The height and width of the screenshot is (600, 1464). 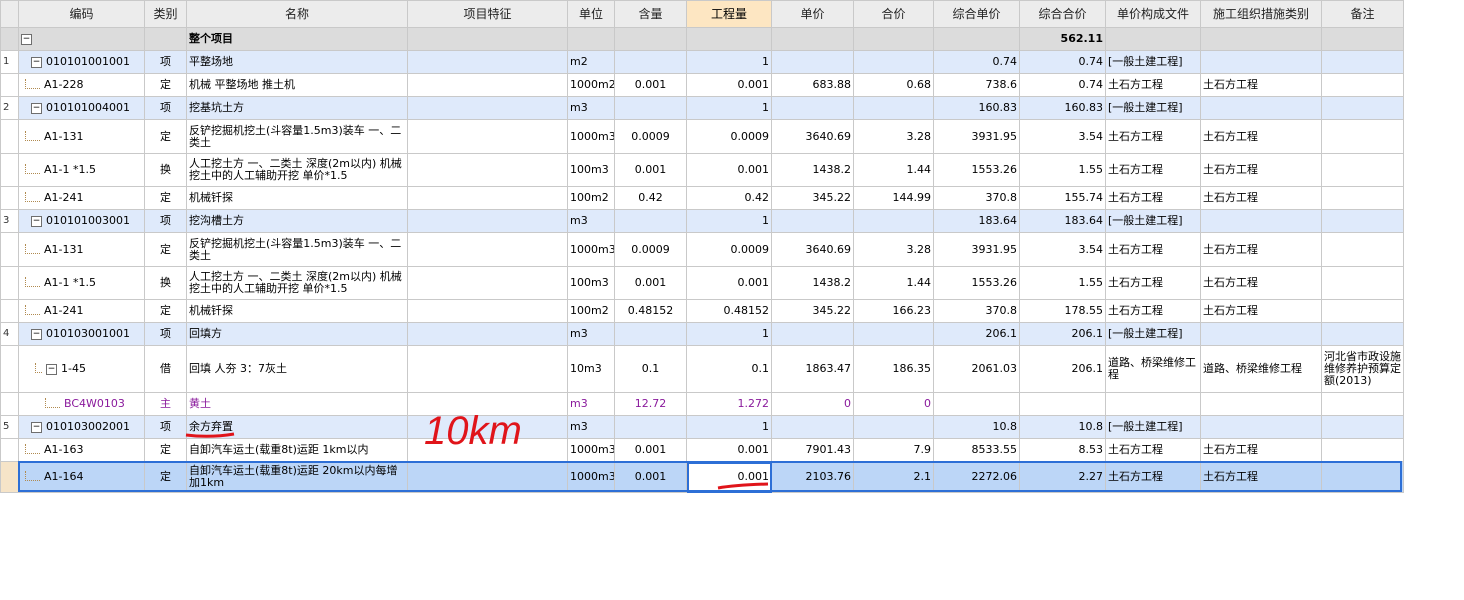 What do you see at coordinates (702, 39) in the screenshot?
I see `root-row: − 整个项目 562.11` at bounding box center [702, 39].